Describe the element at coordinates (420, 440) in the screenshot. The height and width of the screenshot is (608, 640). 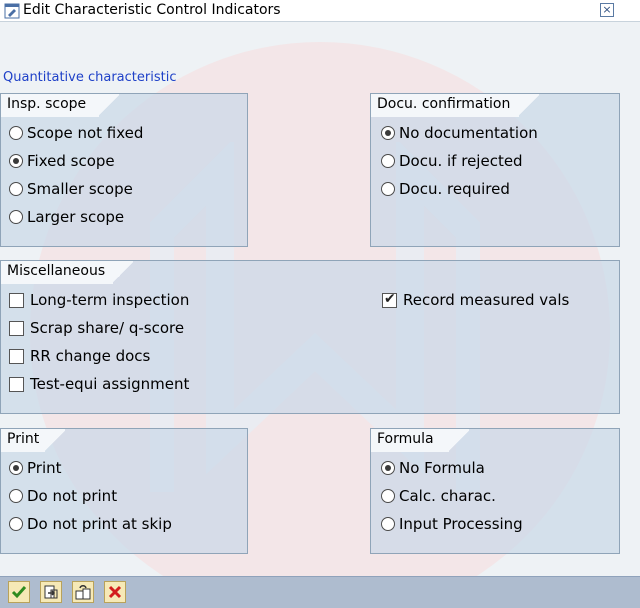
I see `formula-title: Formula` at that location.